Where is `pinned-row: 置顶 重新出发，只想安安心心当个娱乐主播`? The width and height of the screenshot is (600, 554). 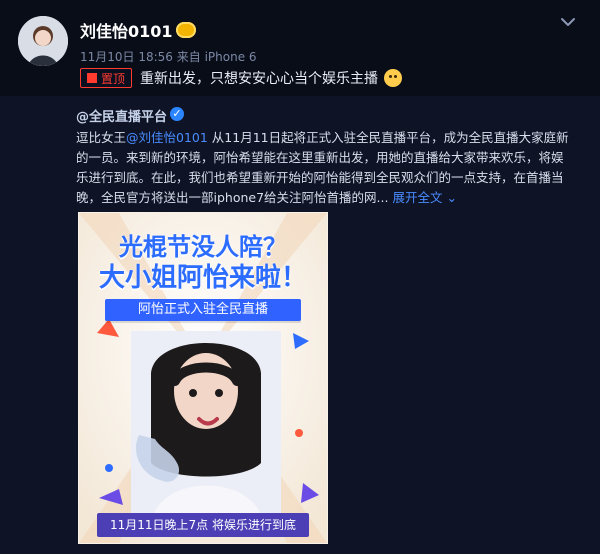
pinned-row: 置顶 重新出发，只想安安心心当个娱乐主播 is located at coordinates (241, 78).